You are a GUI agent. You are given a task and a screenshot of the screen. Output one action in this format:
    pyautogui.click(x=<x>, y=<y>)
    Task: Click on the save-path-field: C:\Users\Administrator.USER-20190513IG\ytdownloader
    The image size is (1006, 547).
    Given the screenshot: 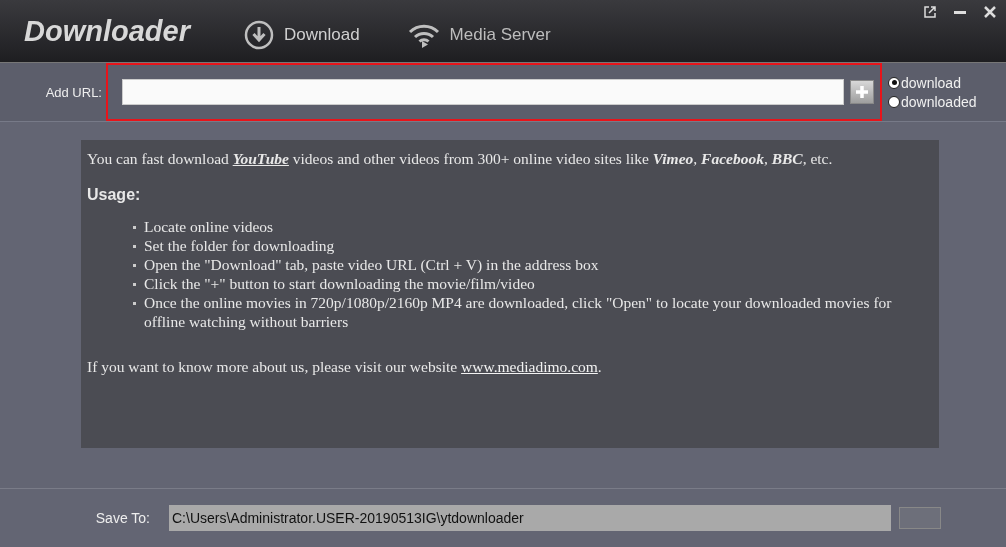 What is the action you would take?
    pyautogui.click(x=530, y=518)
    